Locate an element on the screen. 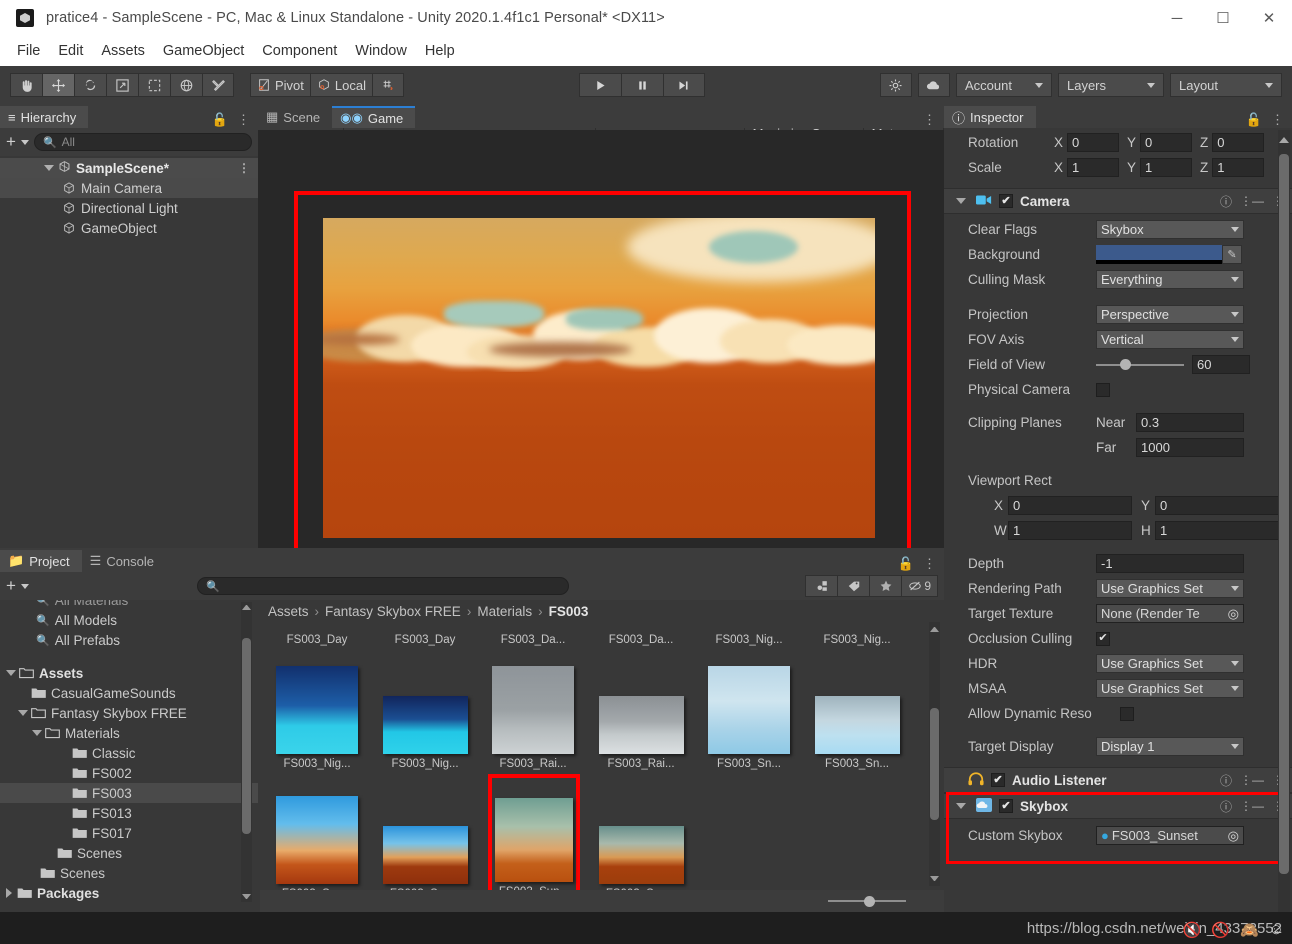 The width and height of the screenshot is (1292, 944). asset-cell: FS003_Day is located at coordinates (425, 638).